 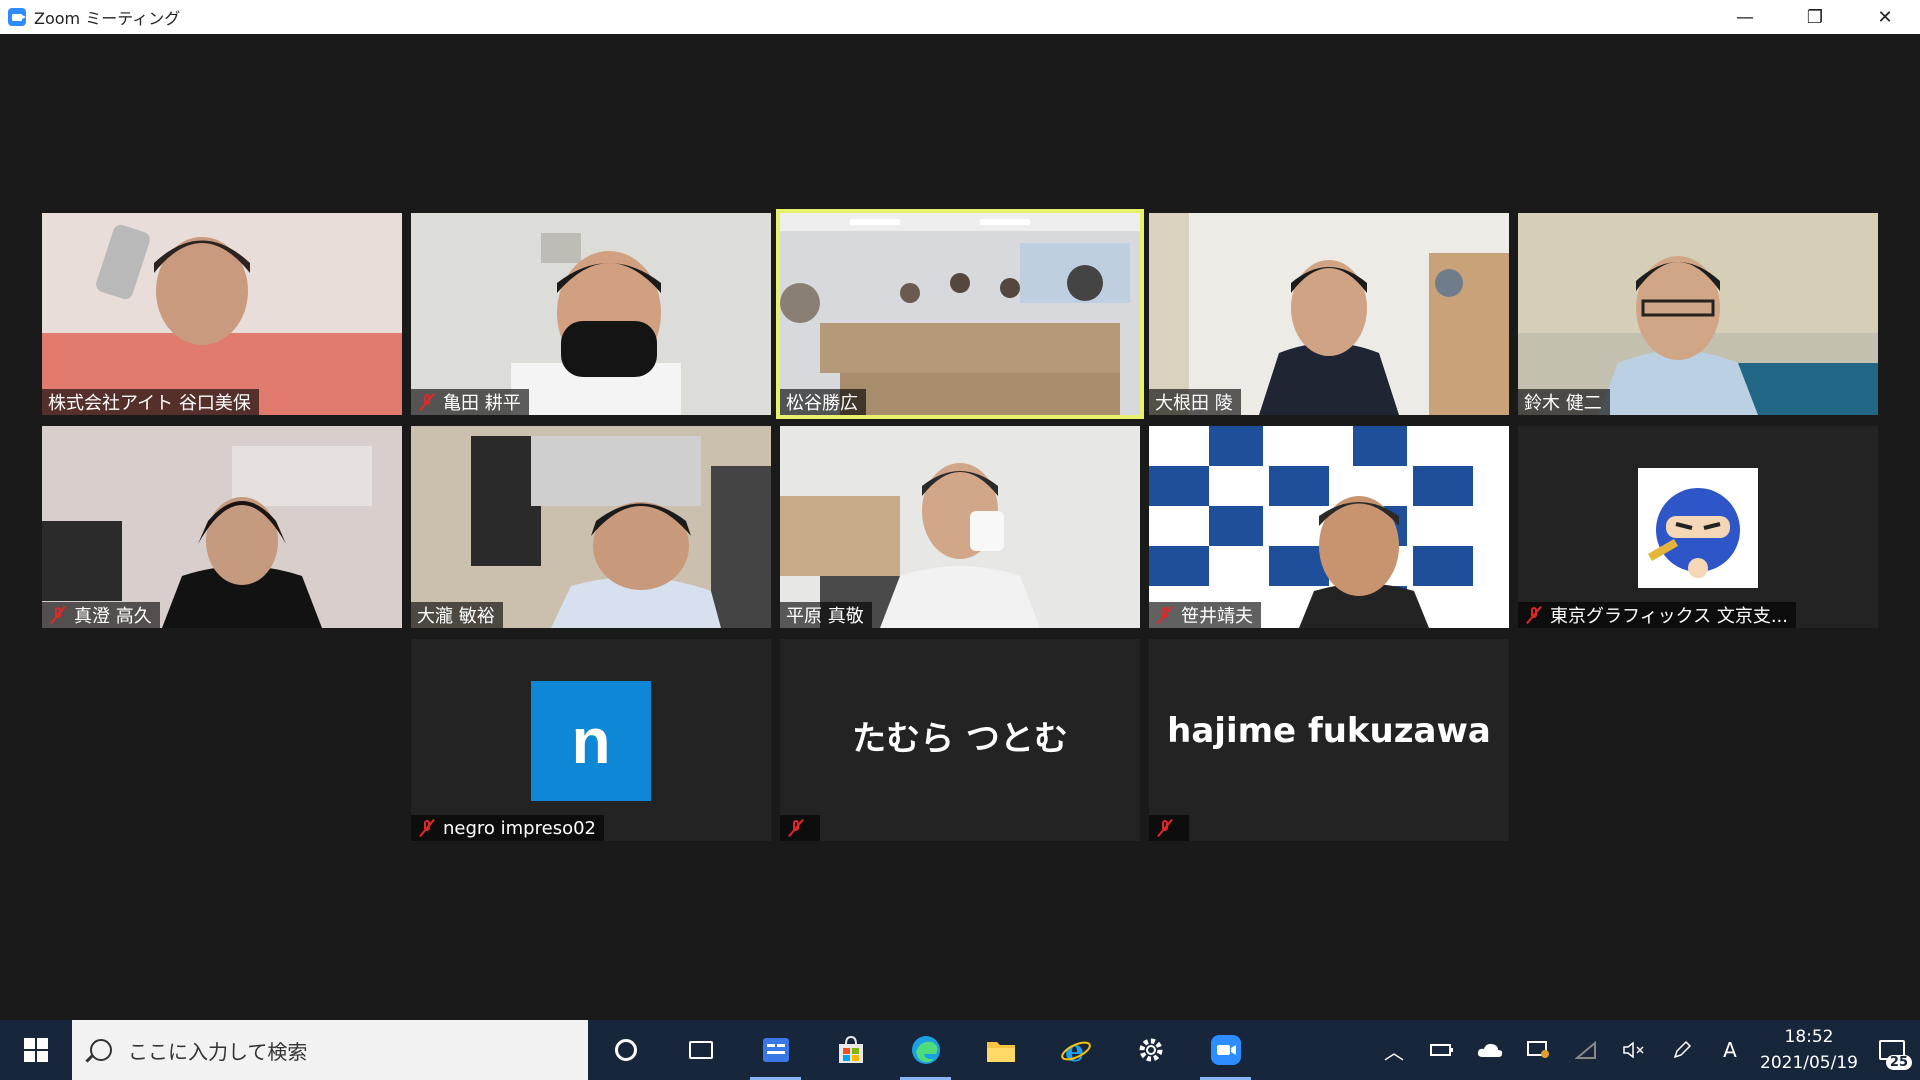 I want to click on participant-tile: 大根田 陵, so click(x=1329, y=314).